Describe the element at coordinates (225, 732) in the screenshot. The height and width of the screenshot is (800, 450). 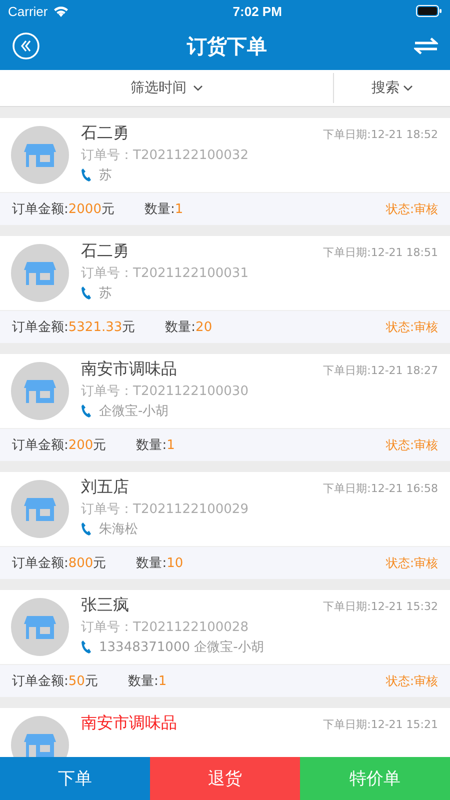
I see `order-card: 南安市调味品 下单日期:12-21 15:21` at that location.